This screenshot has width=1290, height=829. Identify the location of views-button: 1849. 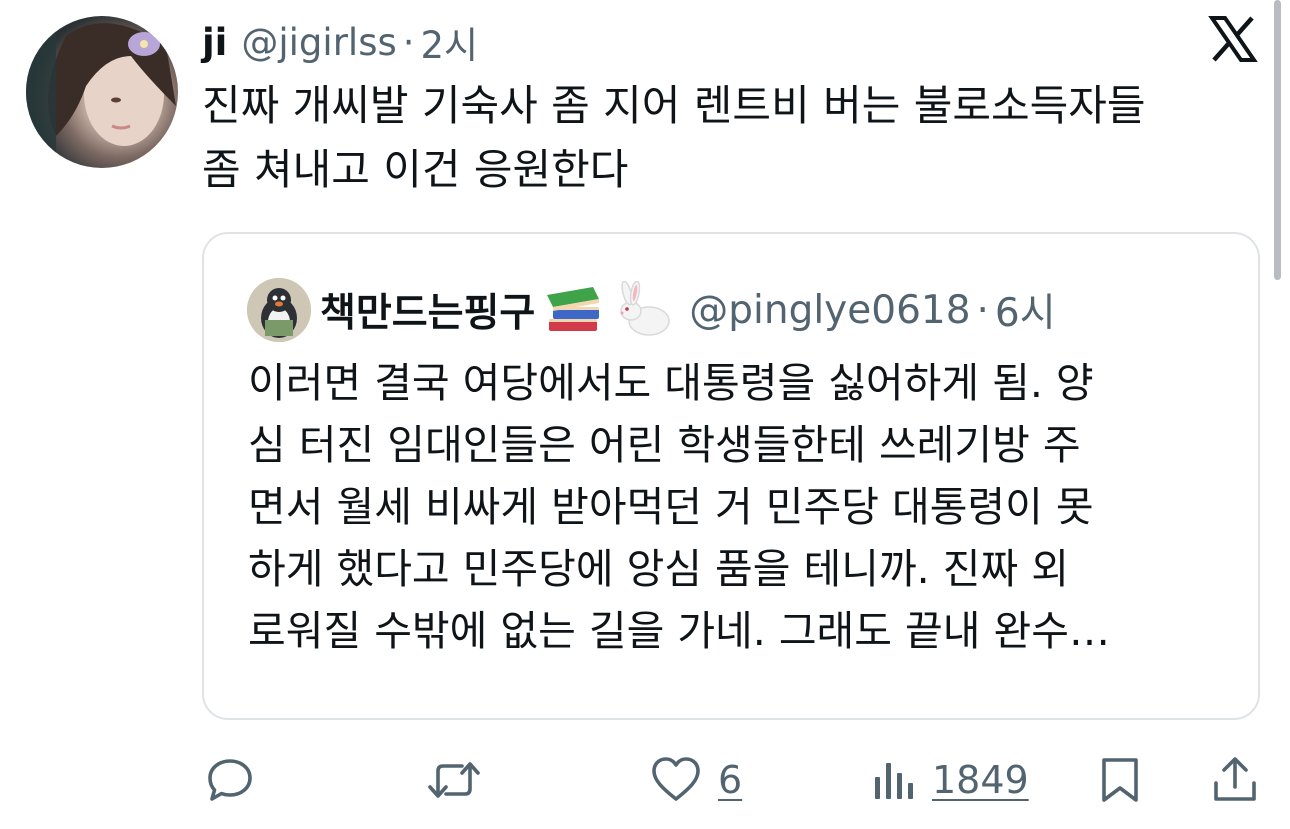
(950, 780).